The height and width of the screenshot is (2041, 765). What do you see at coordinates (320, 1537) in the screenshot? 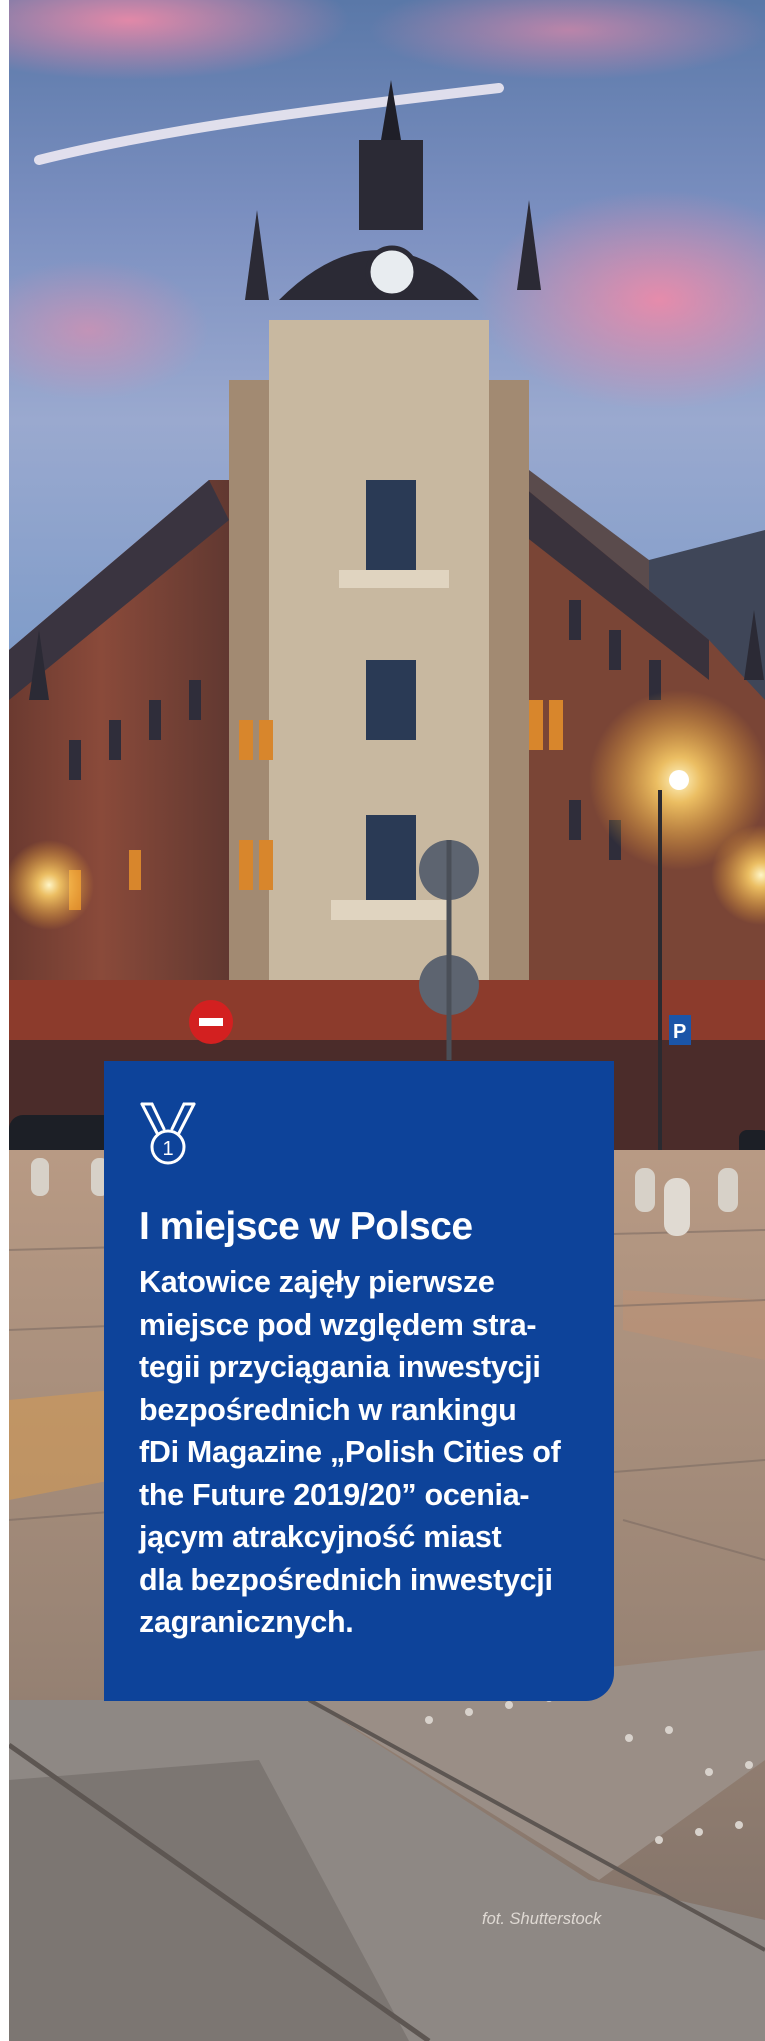
I see `card-body-line: jącym atrakcyjność miast` at bounding box center [320, 1537].